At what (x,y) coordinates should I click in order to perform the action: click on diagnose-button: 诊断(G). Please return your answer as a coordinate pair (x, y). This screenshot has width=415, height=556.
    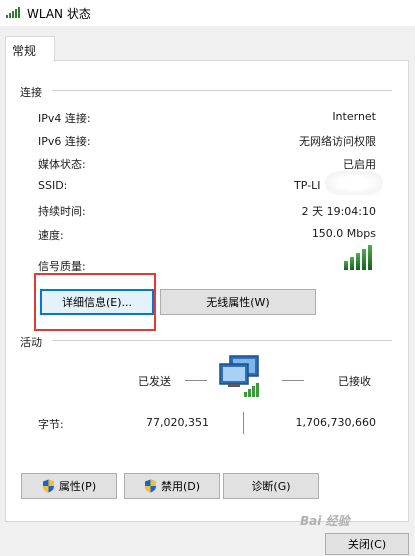
    Looking at the image, I should click on (271, 486).